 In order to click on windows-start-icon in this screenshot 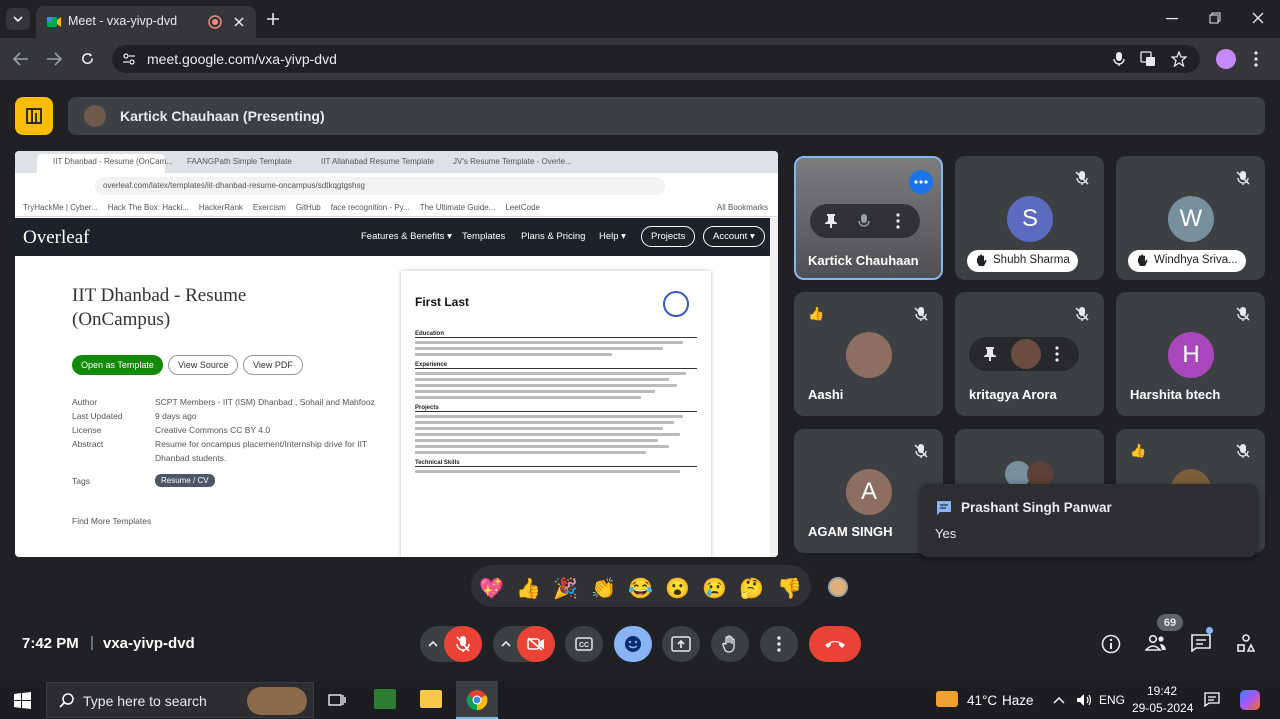, I will do `click(22, 700)`.